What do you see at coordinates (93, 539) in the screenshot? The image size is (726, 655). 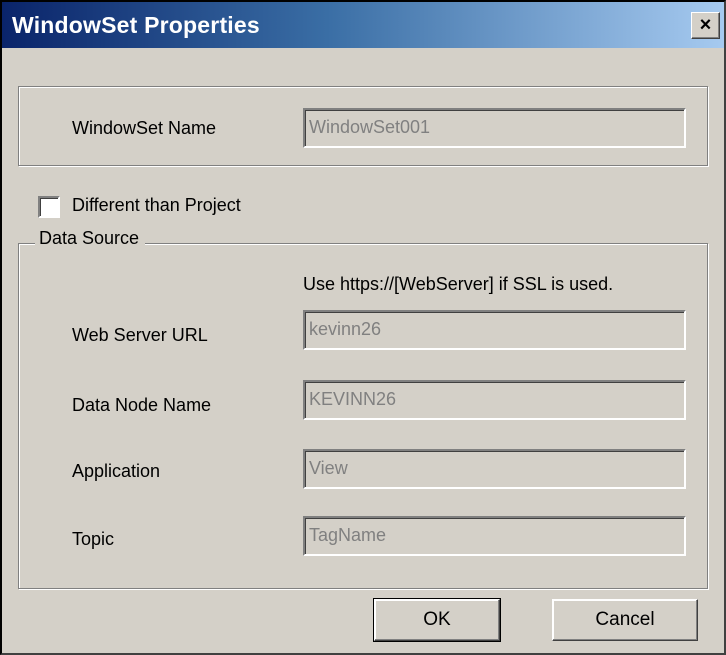 I see `topic-label: Topic` at bounding box center [93, 539].